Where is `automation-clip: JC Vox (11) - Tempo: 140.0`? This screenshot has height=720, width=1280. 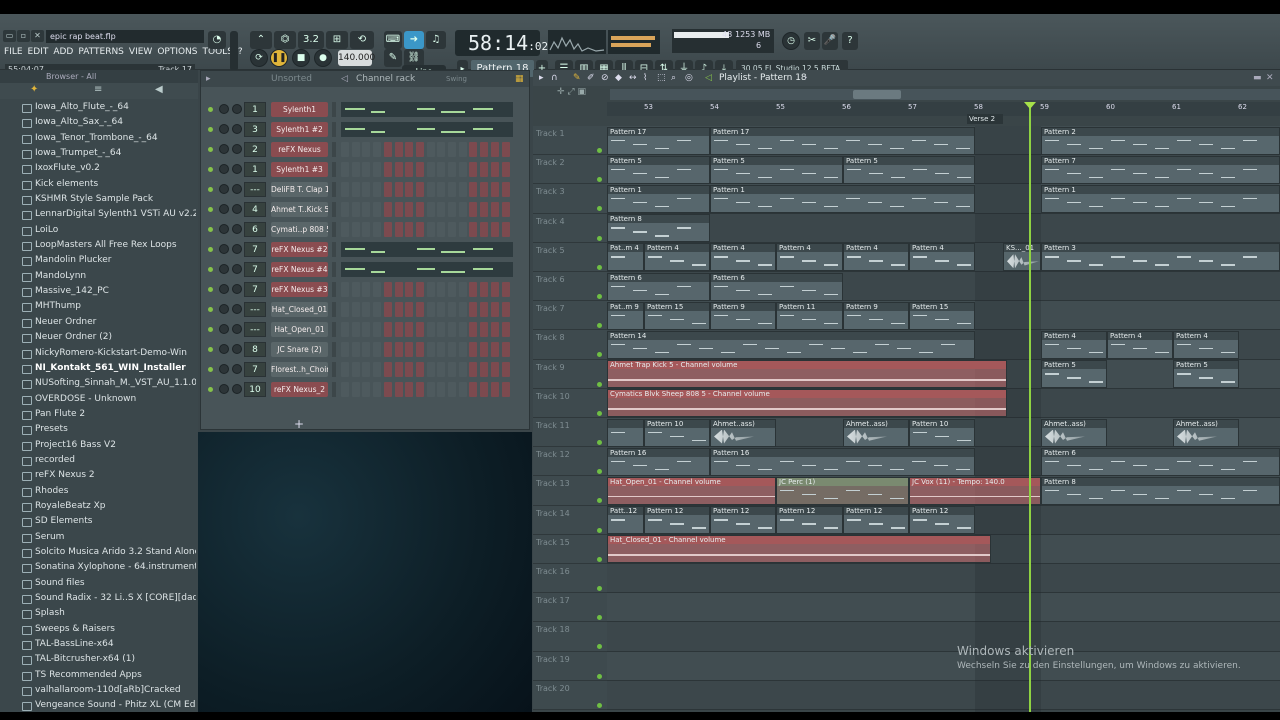
automation-clip: JC Vox (11) - Tempo: 140.0 is located at coordinates (975, 490).